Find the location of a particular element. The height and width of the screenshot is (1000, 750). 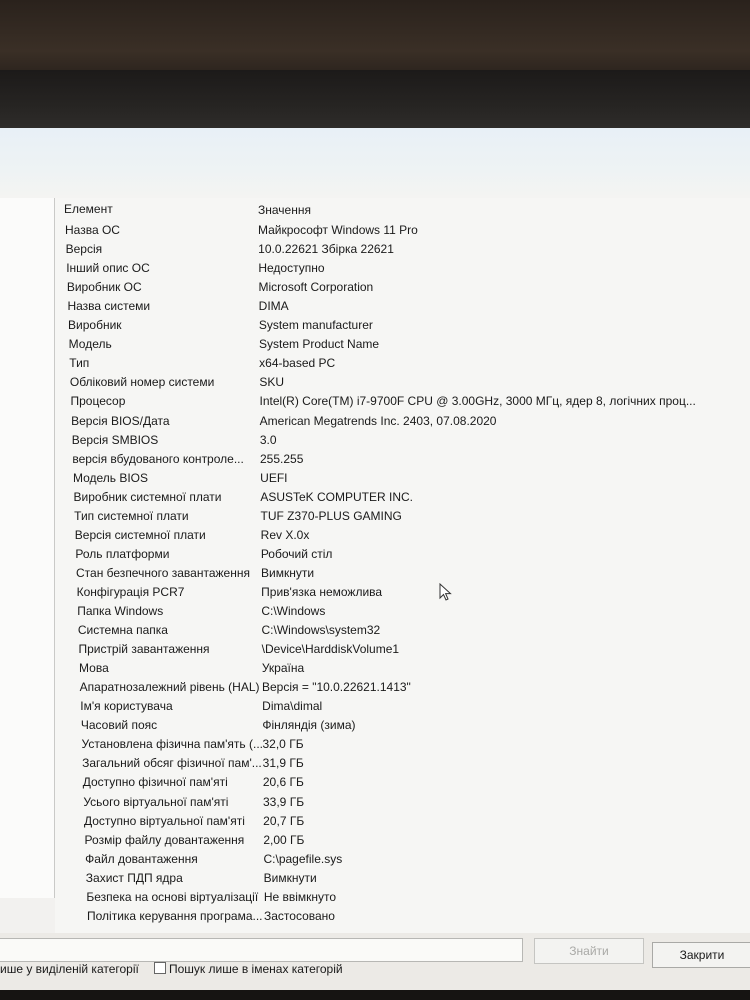

item-value: Microsoft Corporation is located at coordinates (316, 287).